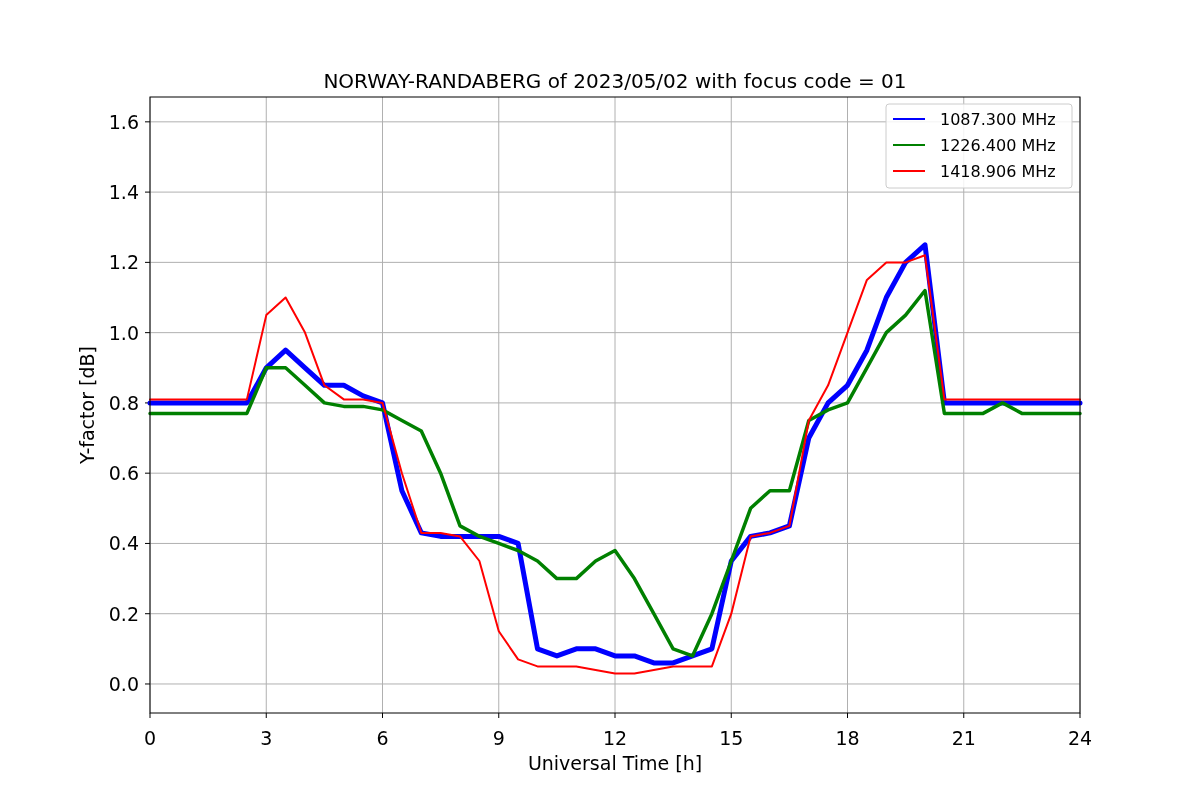 This screenshot has height=800, width=1200. I want to click on y-axis-label: Y-factor [dB], so click(87, 405).